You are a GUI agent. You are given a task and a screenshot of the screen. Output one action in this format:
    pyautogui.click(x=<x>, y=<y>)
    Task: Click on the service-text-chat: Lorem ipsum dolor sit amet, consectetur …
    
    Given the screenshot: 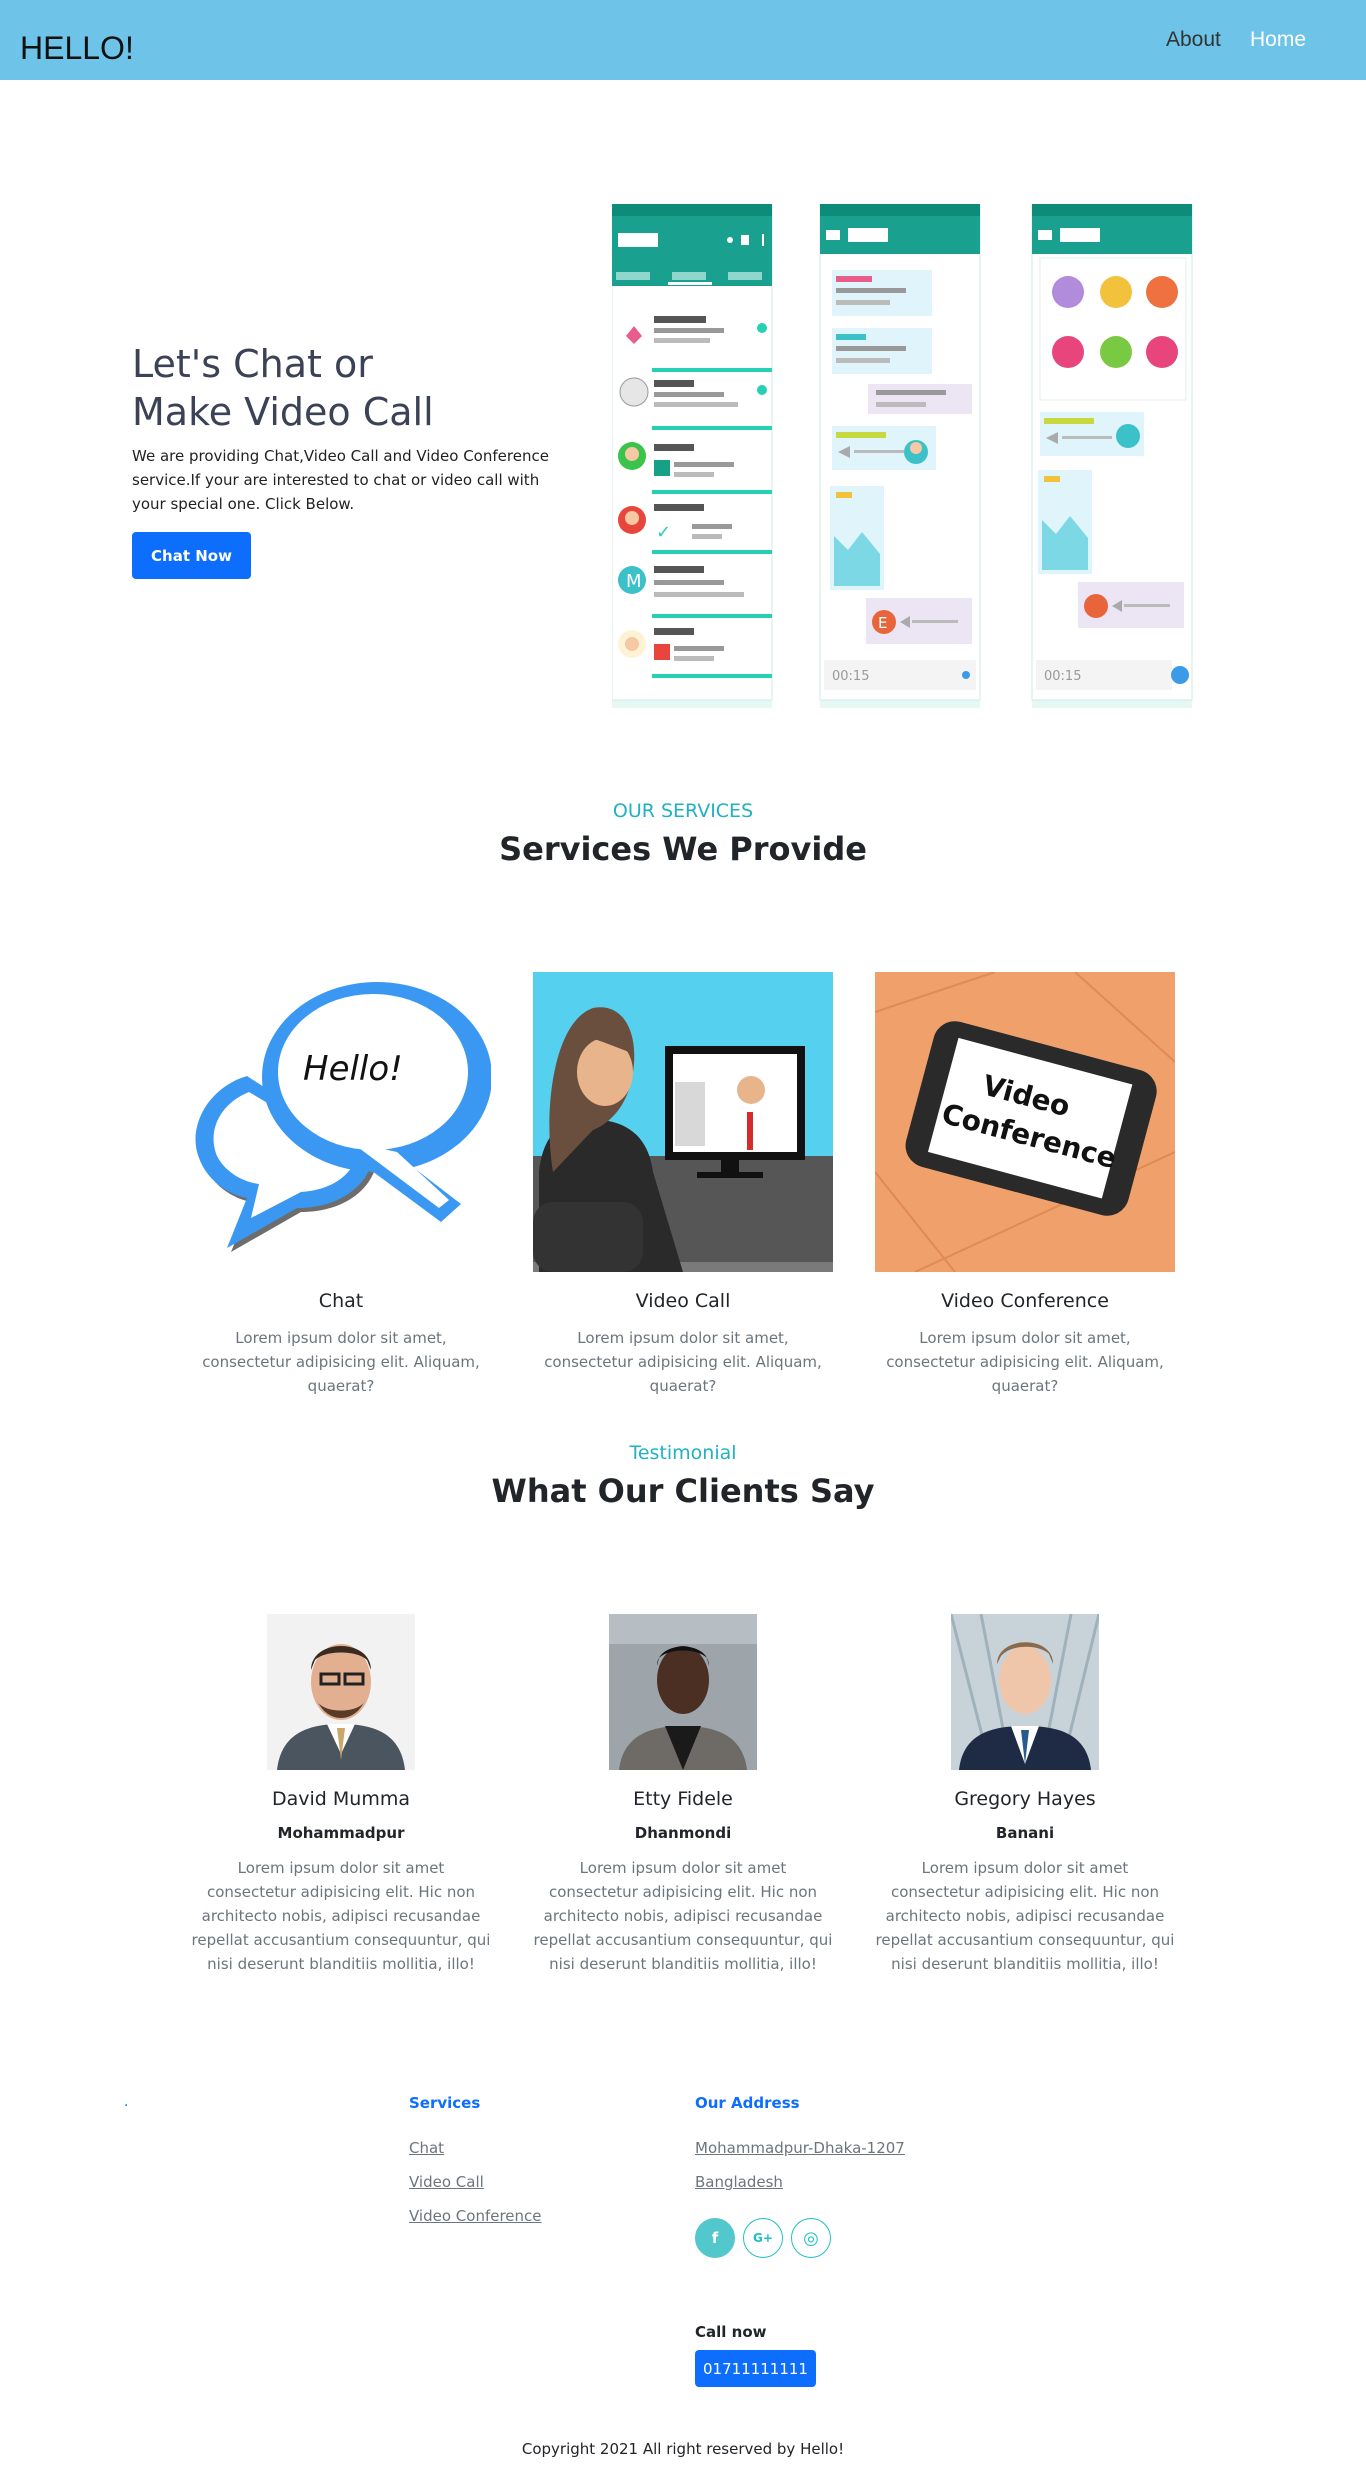 What is the action you would take?
    pyautogui.click(x=341, y=1362)
    